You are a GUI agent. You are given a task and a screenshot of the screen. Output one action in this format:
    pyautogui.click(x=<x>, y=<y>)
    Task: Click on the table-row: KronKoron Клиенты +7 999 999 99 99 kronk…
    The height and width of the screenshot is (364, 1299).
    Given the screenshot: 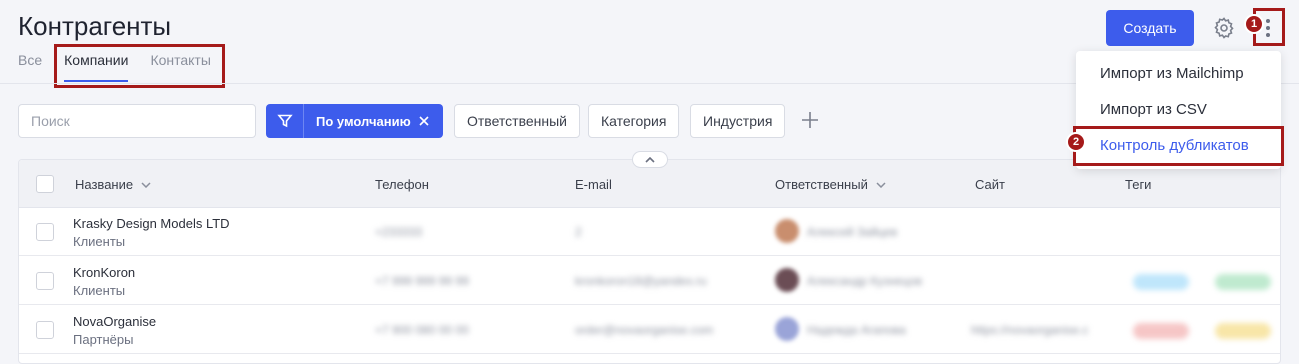 What is the action you would take?
    pyautogui.click(x=649, y=281)
    